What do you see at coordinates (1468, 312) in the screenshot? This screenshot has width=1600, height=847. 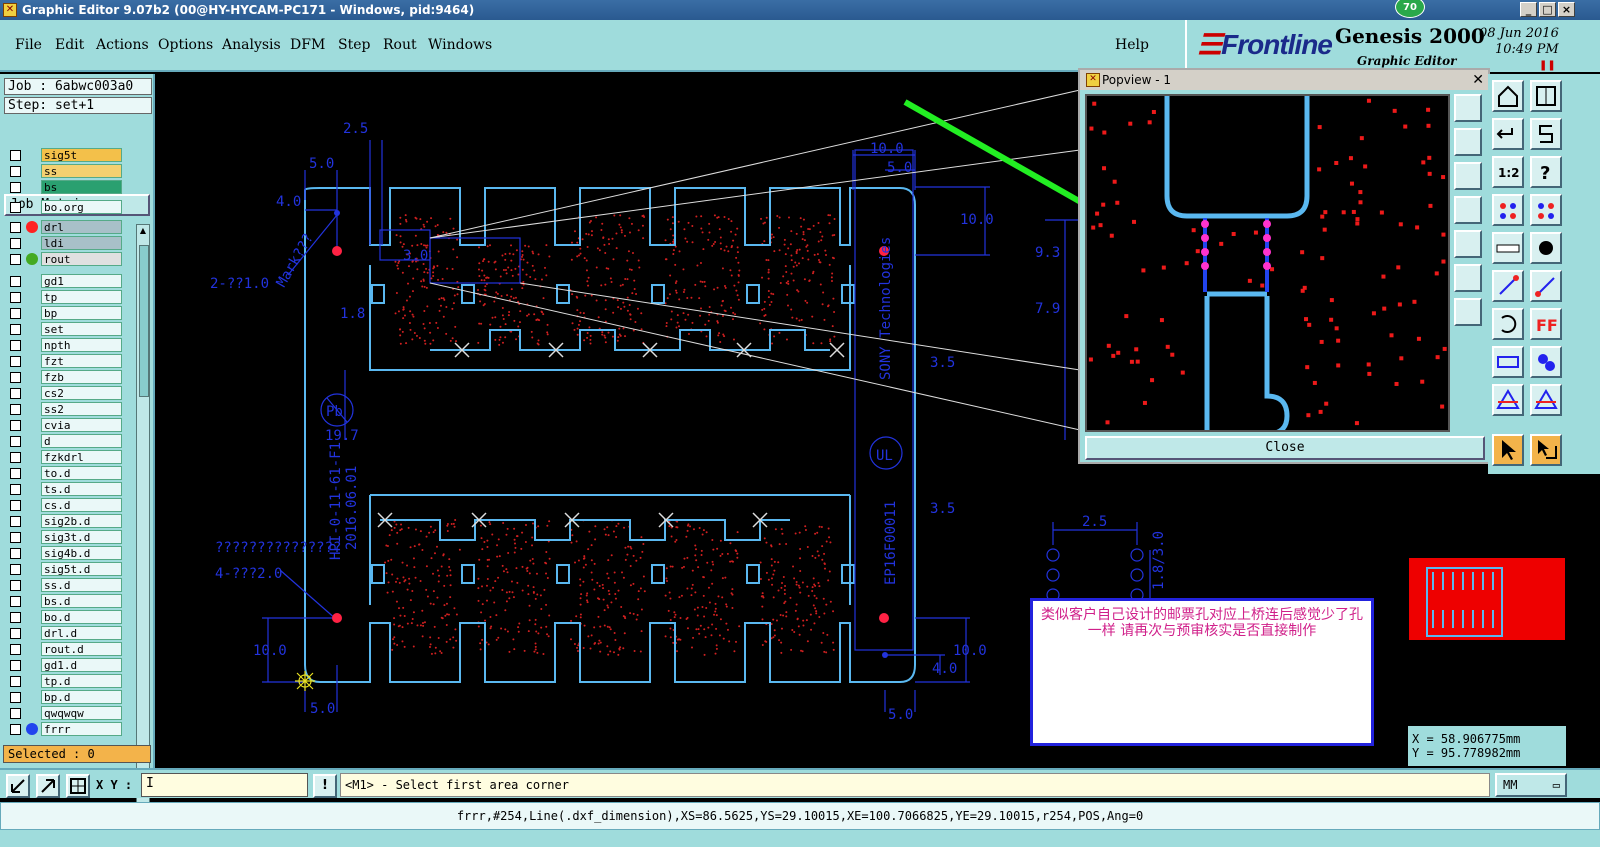 I see `popview-move-tool` at bounding box center [1468, 312].